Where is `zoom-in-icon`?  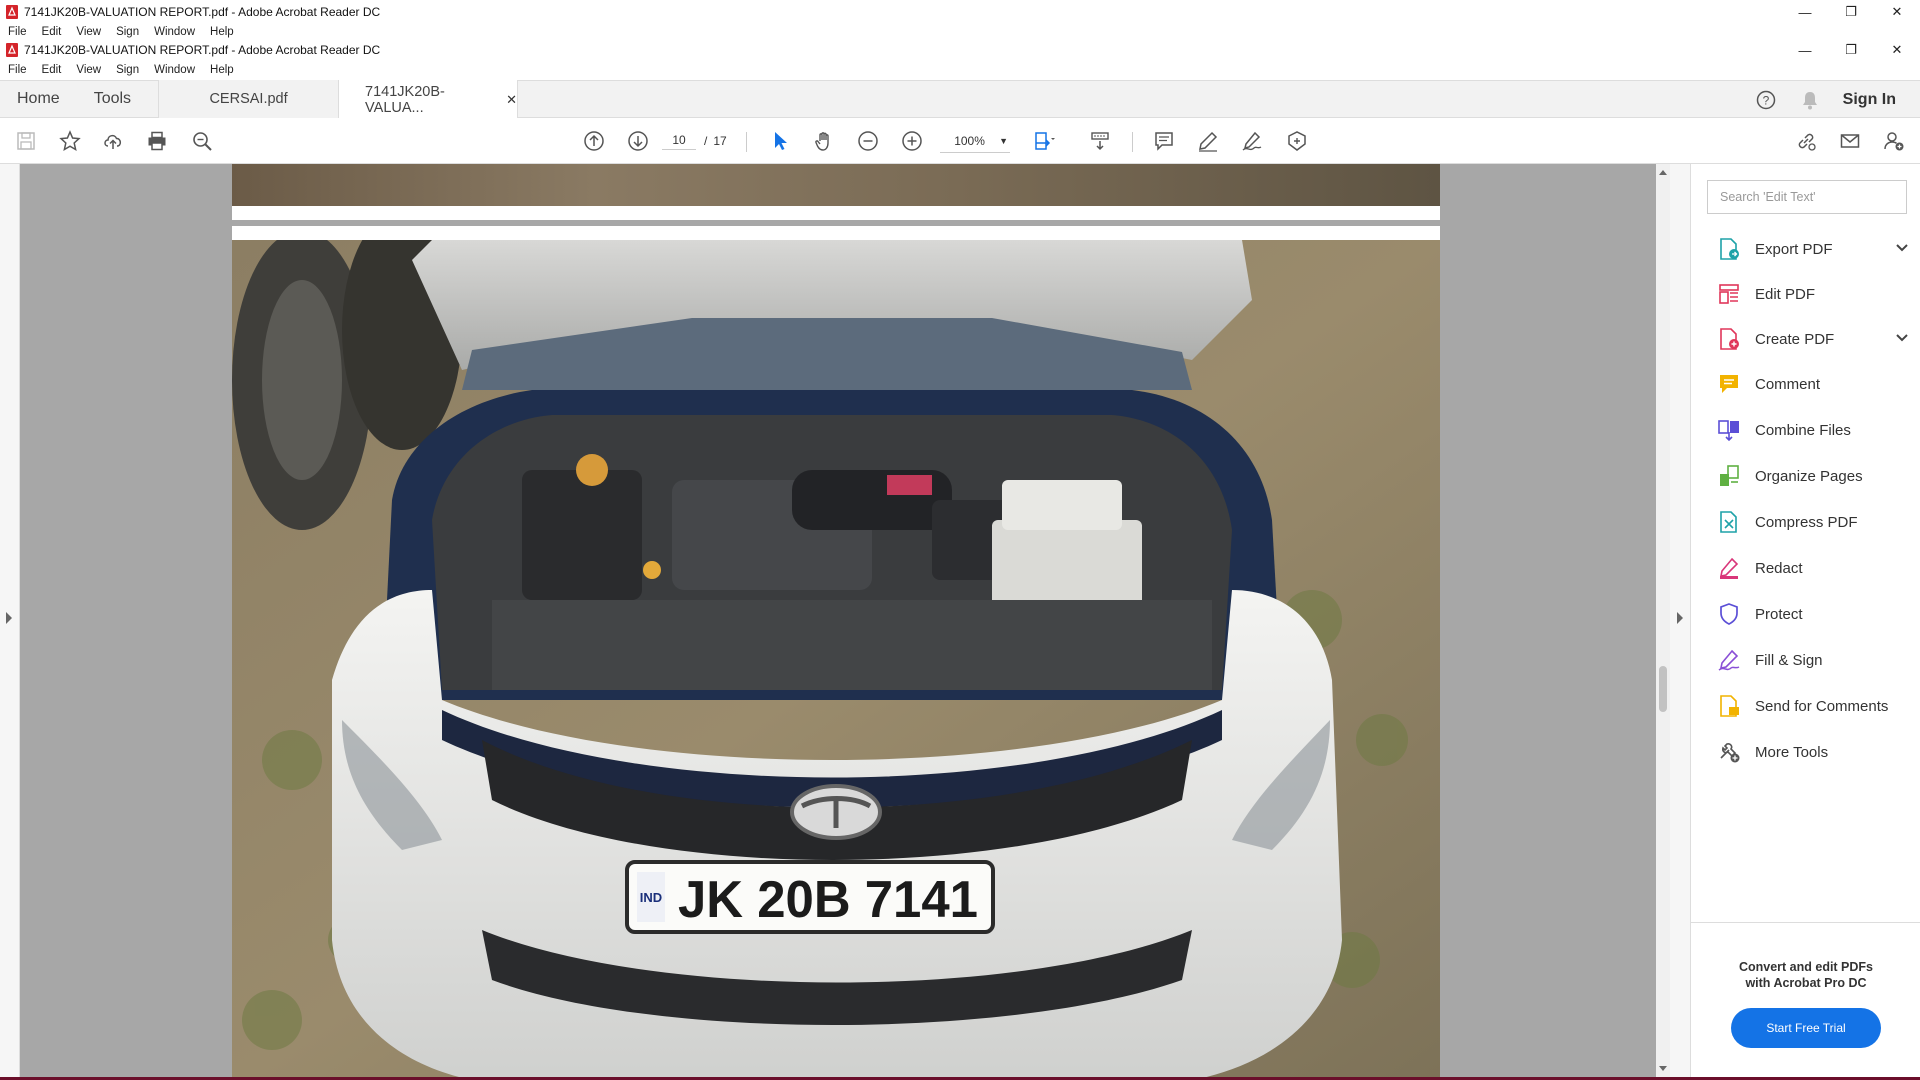
zoom-in-icon is located at coordinates (912, 141).